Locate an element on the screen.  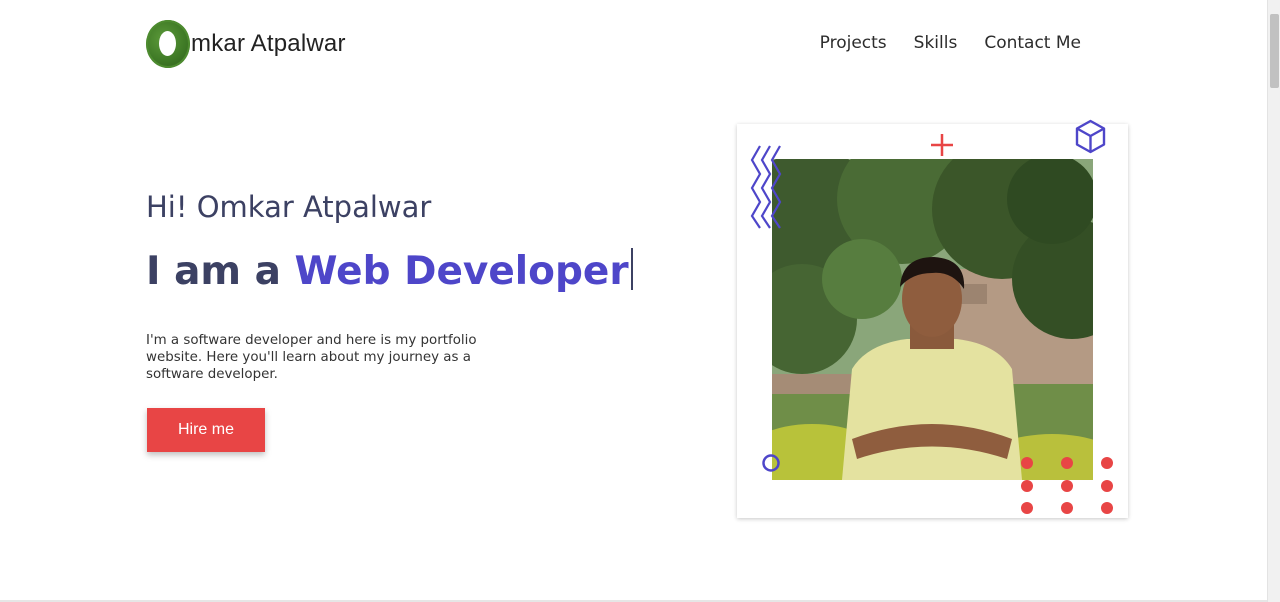
role-highlight: Web Developer is located at coordinates (461, 271).